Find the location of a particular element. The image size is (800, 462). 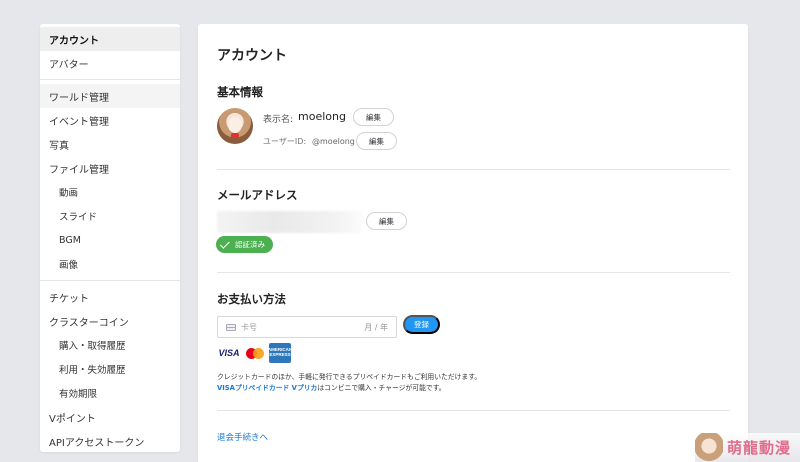

sidebar-item-label: 動画 is located at coordinates (69, 193).